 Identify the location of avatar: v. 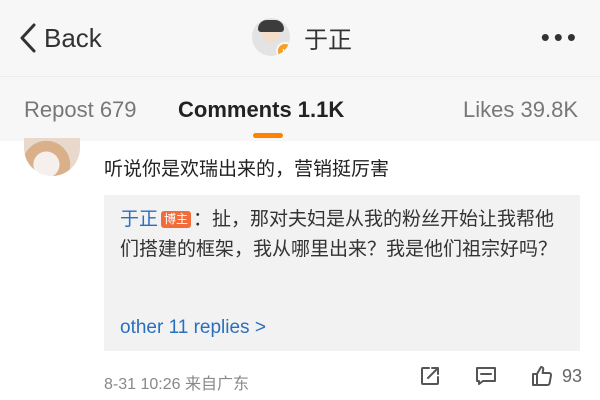
(271, 37).